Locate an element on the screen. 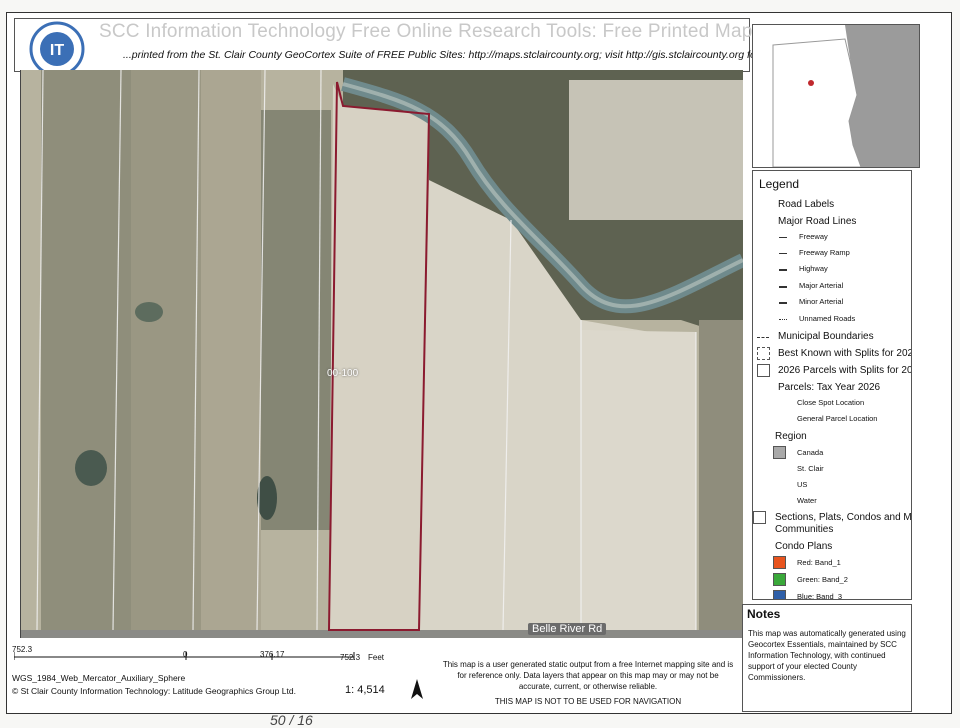 Image resolution: width=960 pixels, height=728 pixels. scale-zero-value: 0 is located at coordinates (185, 654).